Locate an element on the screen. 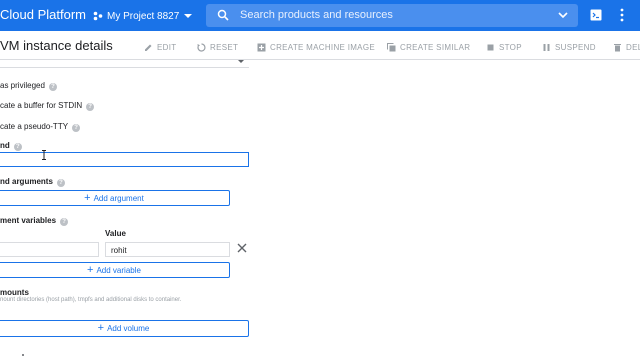 The width and height of the screenshot is (640, 360). add-box-icon is located at coordinates (261, 47).